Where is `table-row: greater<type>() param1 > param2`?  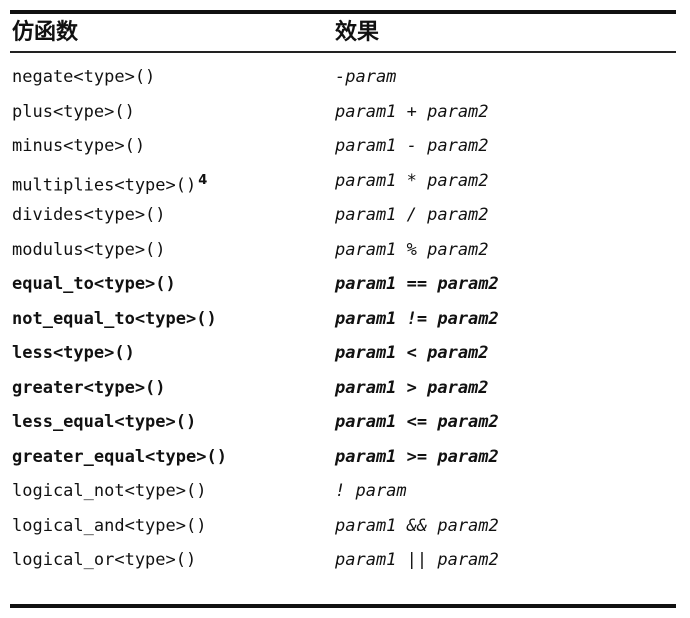
table-row: greater<type>() param1 > param2 is located at coordinates (343, 388).